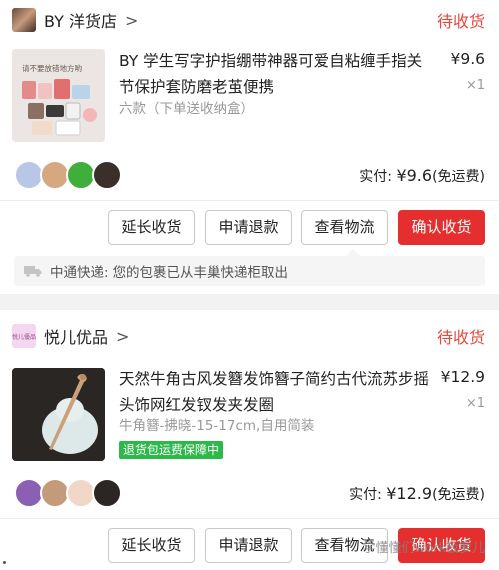 This screenshot has width=499, height=570. I want to click on paid-amount: ¥12.9, so click(409, 493).